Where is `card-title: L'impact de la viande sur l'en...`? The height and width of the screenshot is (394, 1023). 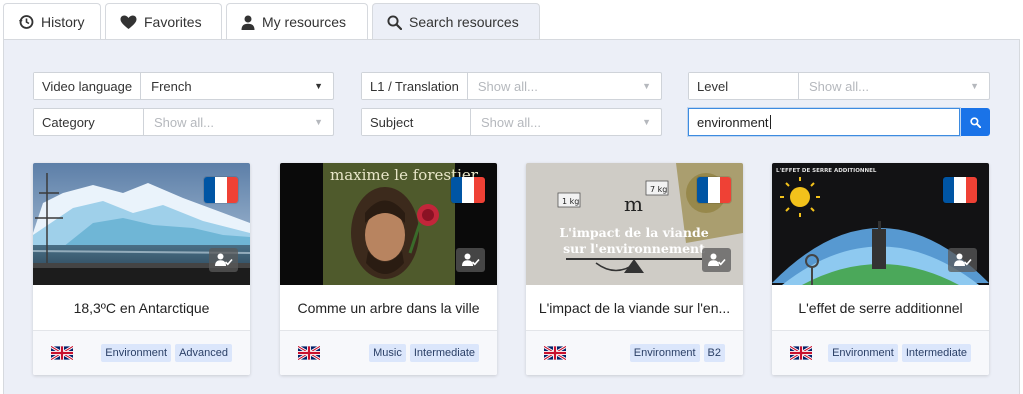 card-title: L'impact de la viande sur l'en... is located at coordinates (634, 308).